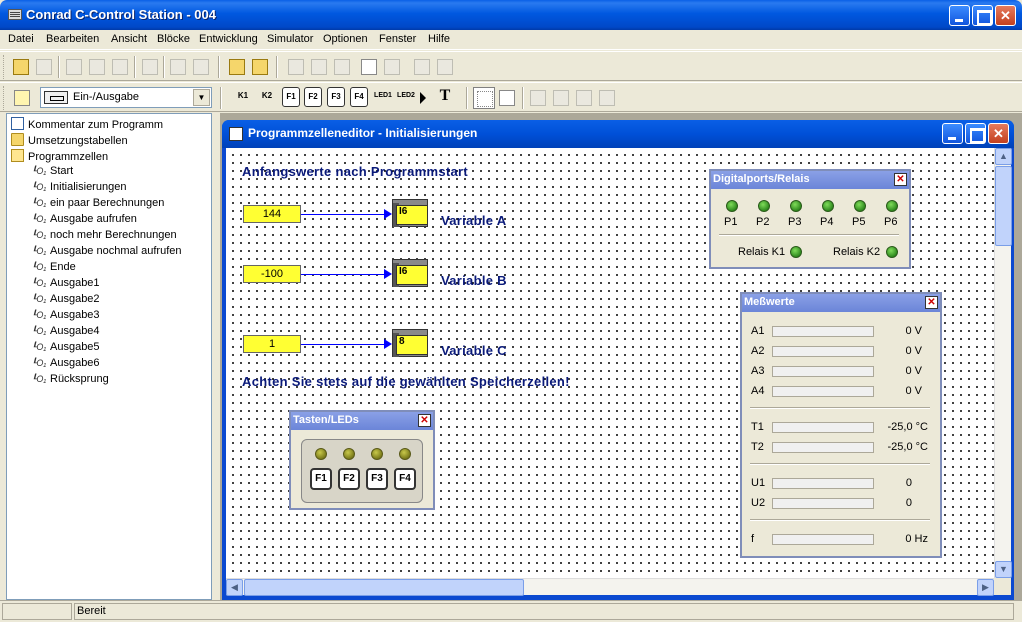 The width and height of the screenshot is (1022, 622). What do you see at coordinates (362, 460) in the screenshot?
I see `tasten-leds-window: Tasten/LEDs ✕ F1 F2 F3 F4` at bounding box center [362, 460].